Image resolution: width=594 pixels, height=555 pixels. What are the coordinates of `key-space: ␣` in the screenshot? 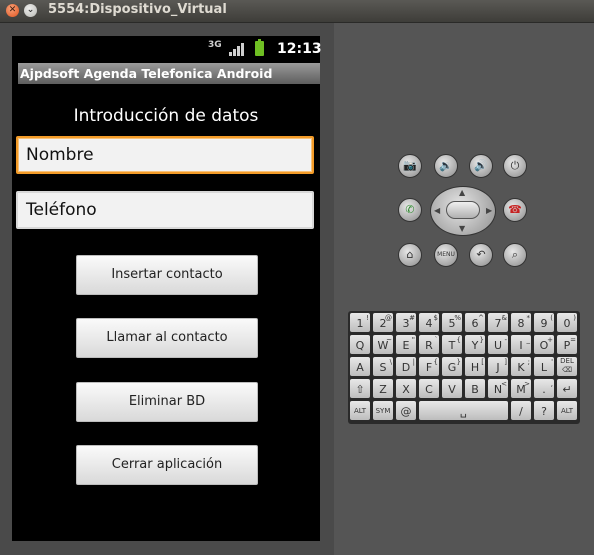 It's located at (463, 410).